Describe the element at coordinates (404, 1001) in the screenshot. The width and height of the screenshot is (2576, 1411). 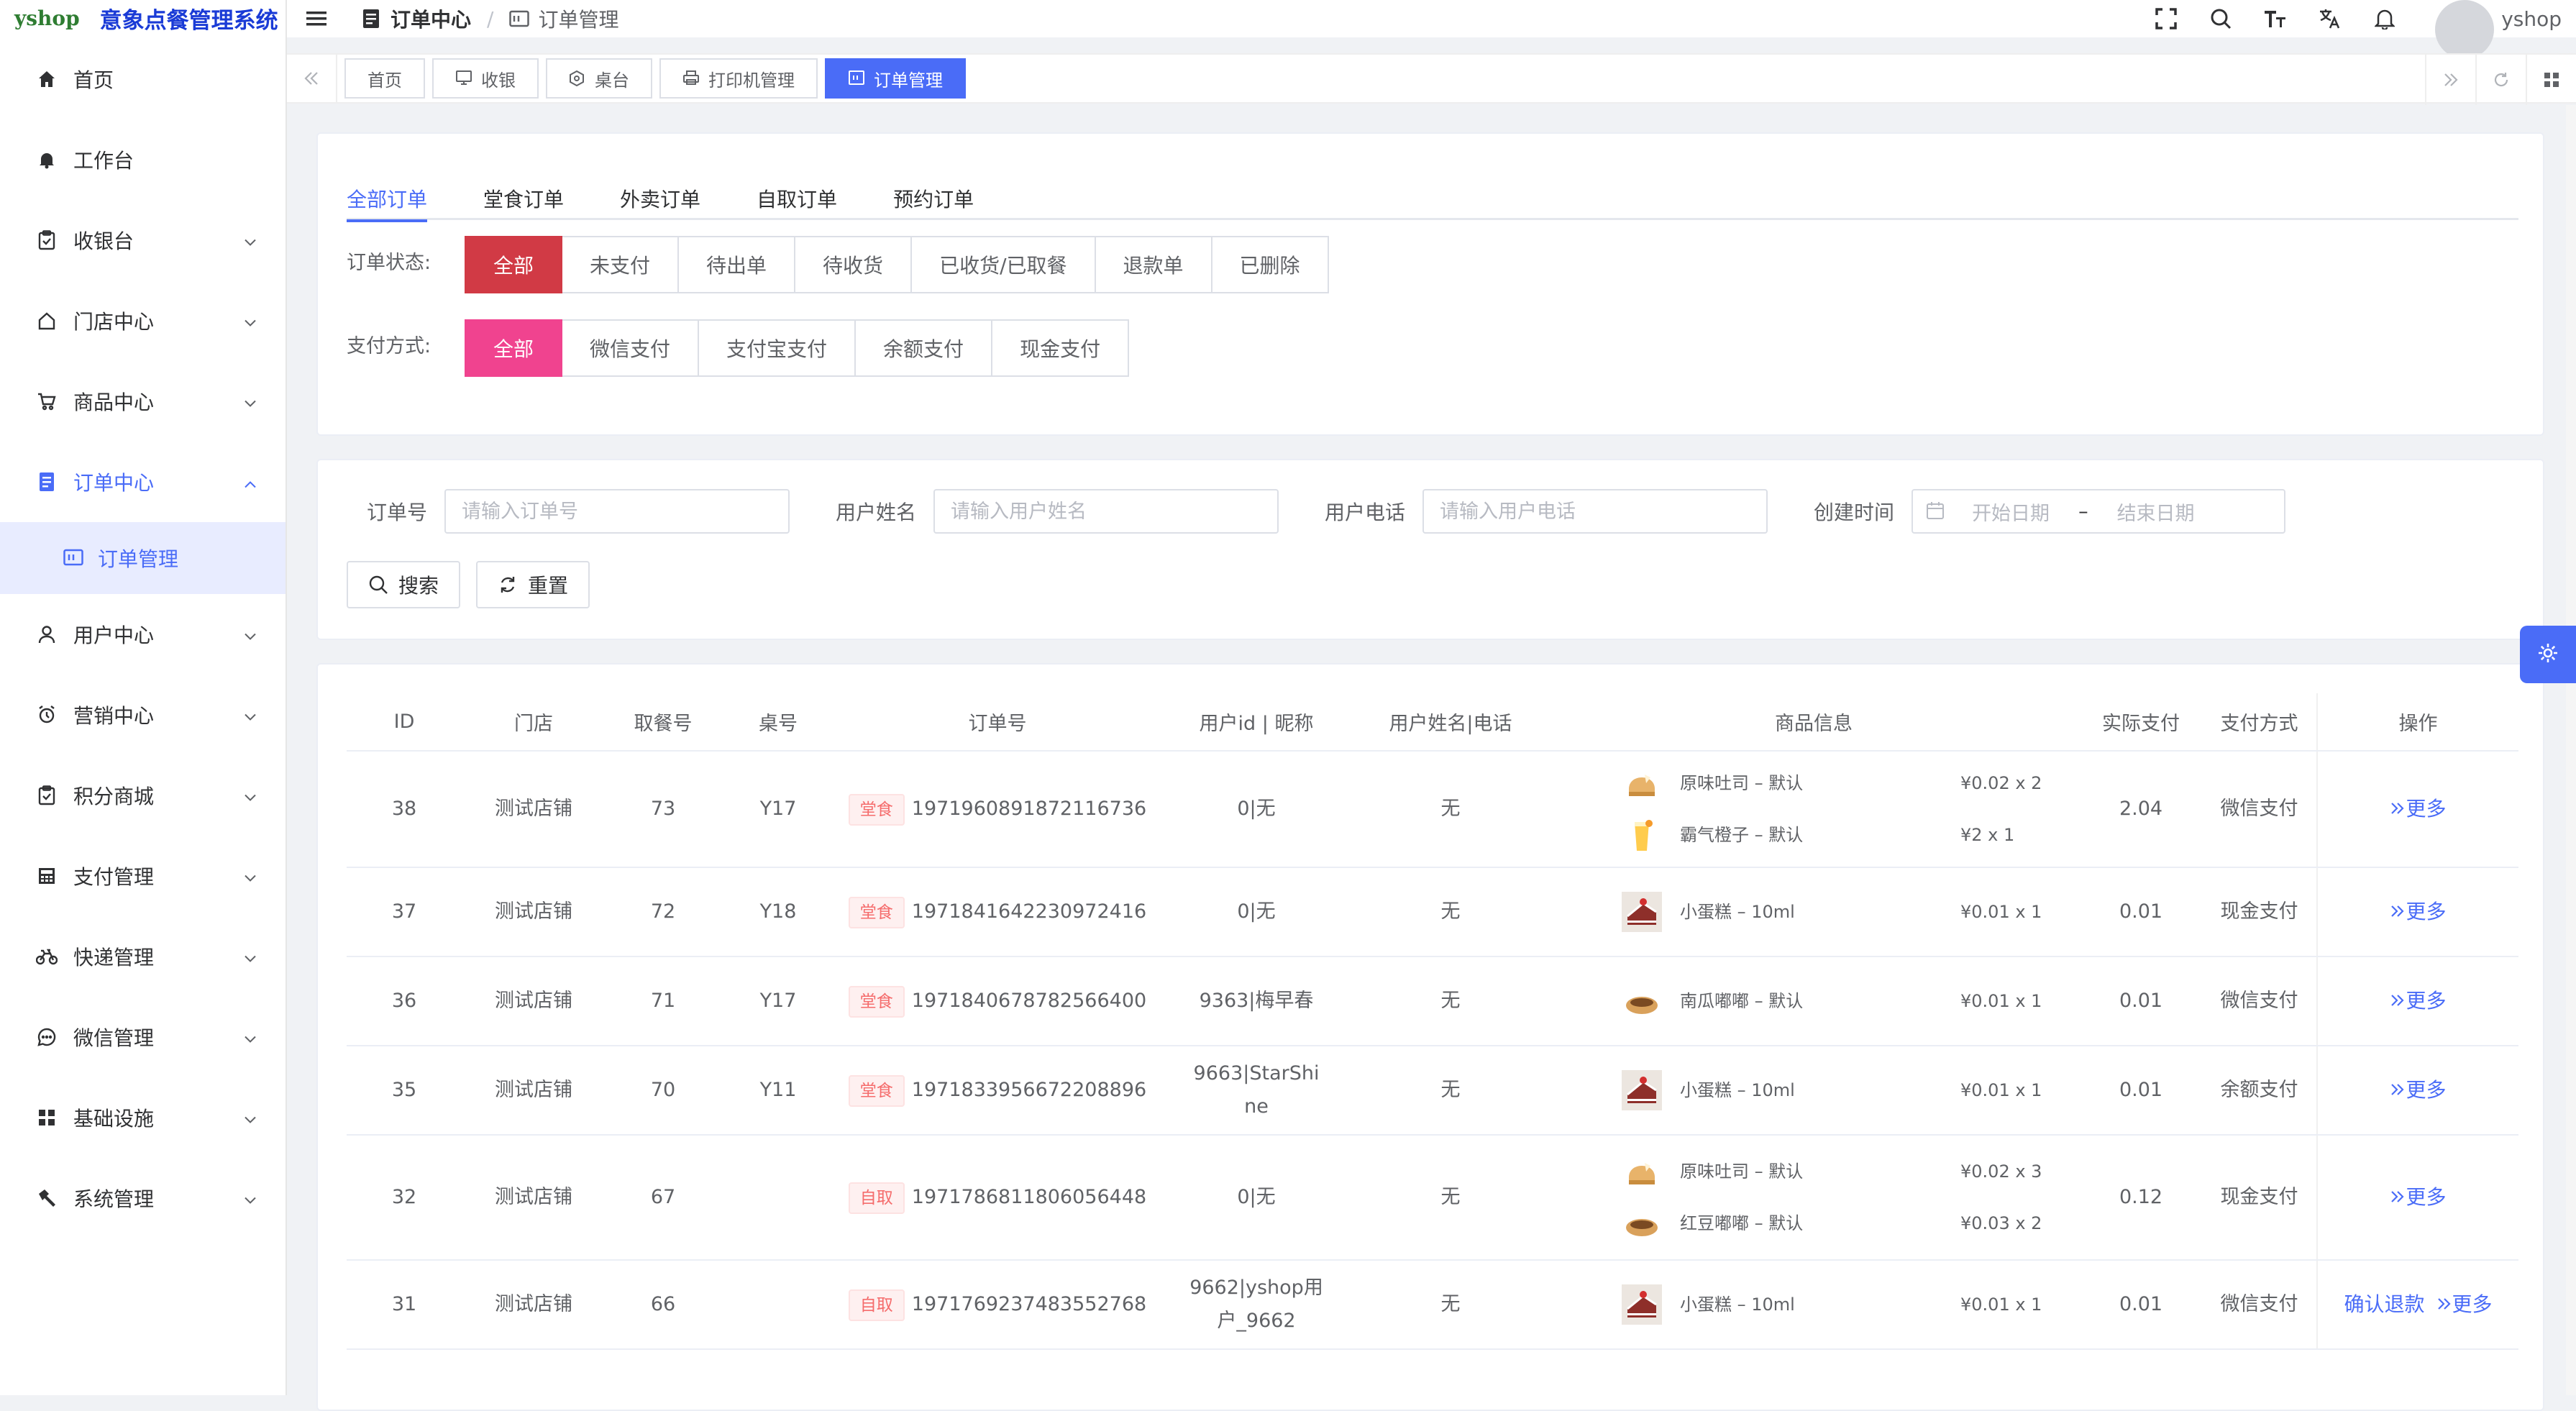
I see `cell-id: 36` at that location.